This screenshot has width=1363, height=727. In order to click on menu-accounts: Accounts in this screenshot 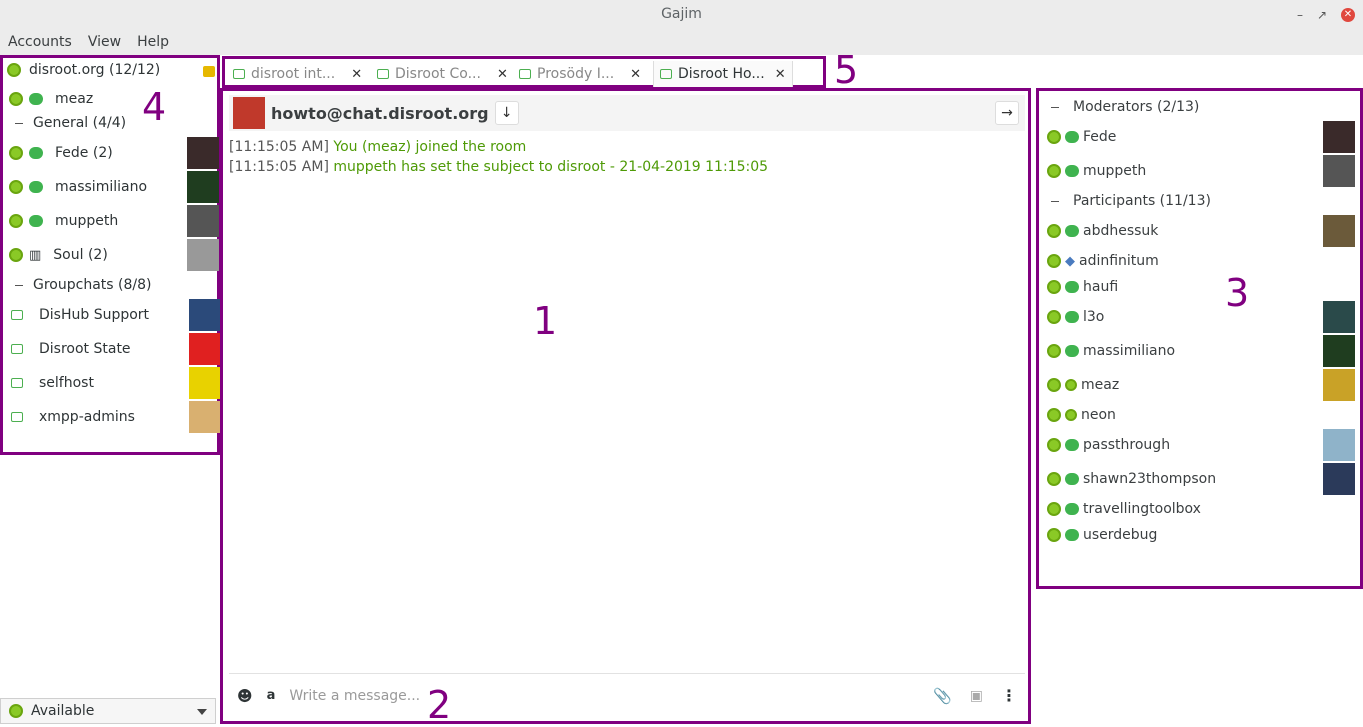, I will do `click(40, 42)`.